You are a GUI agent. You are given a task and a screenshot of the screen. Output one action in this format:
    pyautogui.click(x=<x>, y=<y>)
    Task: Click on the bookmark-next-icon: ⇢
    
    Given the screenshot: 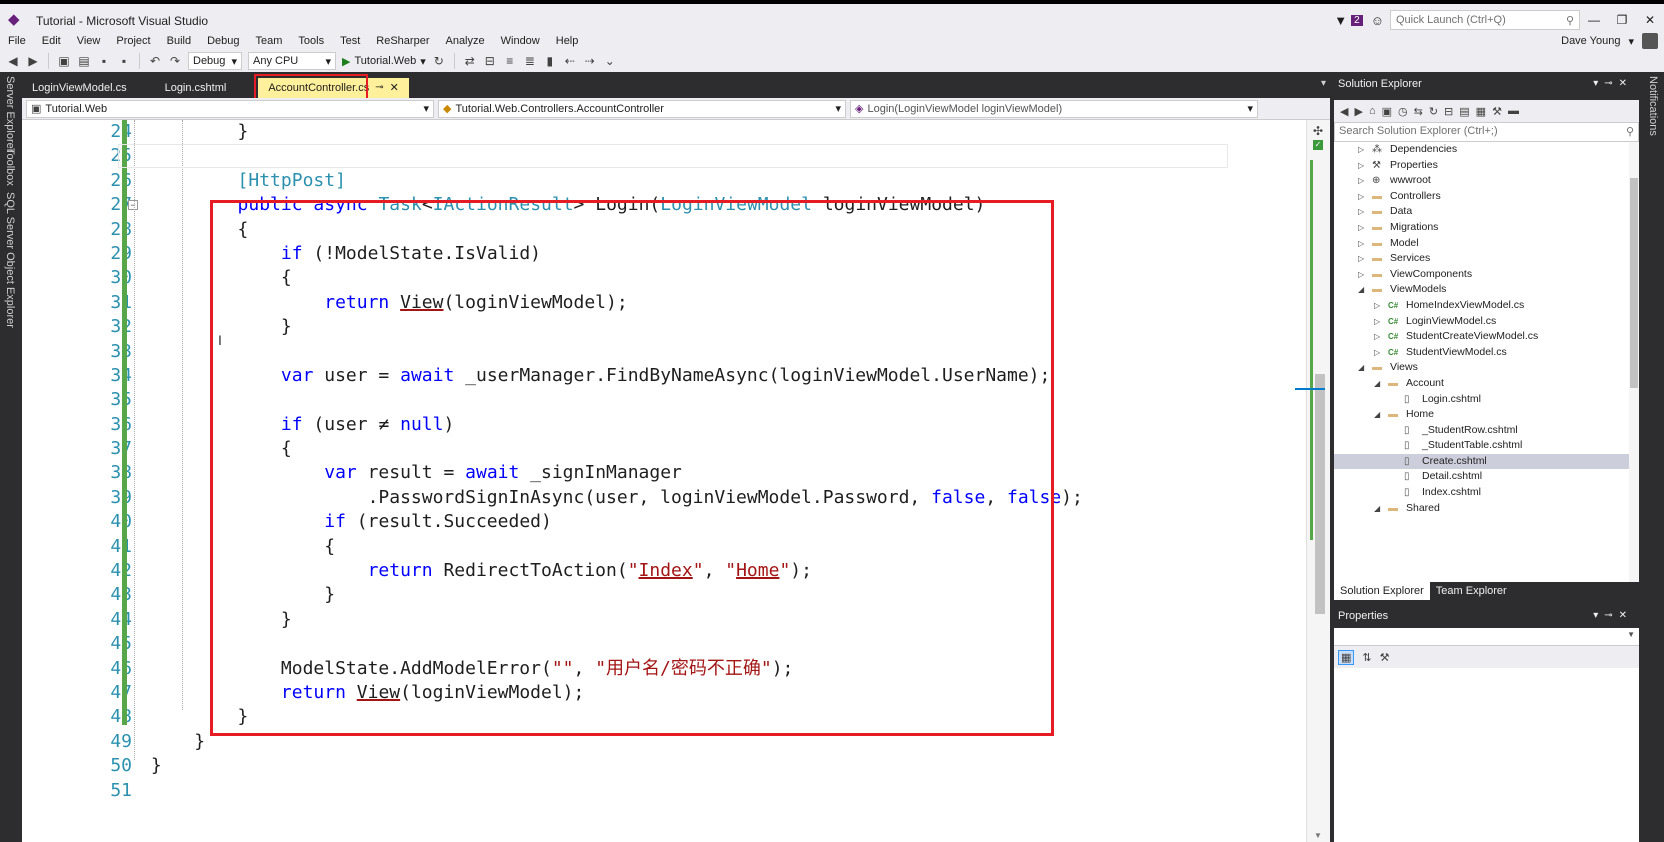 What is the action you would take?
    pyautogui.click(x=590, y=61)
    